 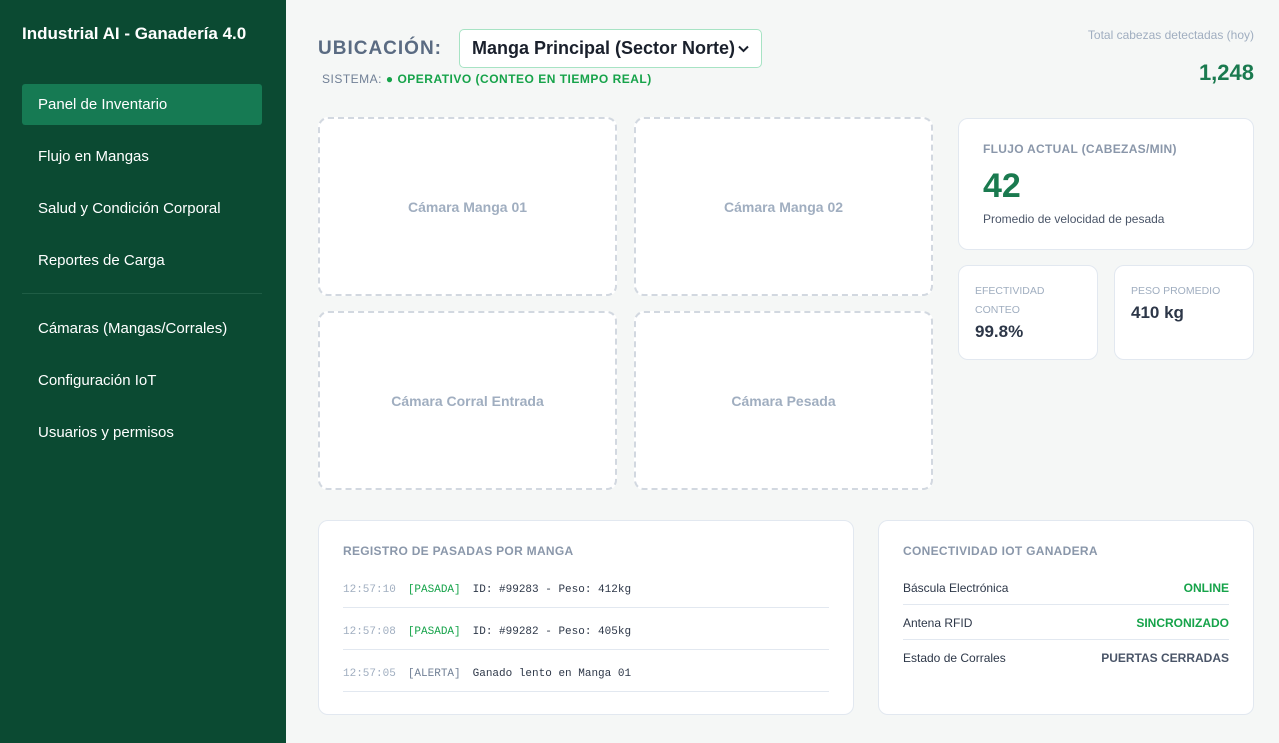 I want to click on effectiveness-card: EFECTIVIDAD CONTEO 99.8%, so click(x=1028, y=312).